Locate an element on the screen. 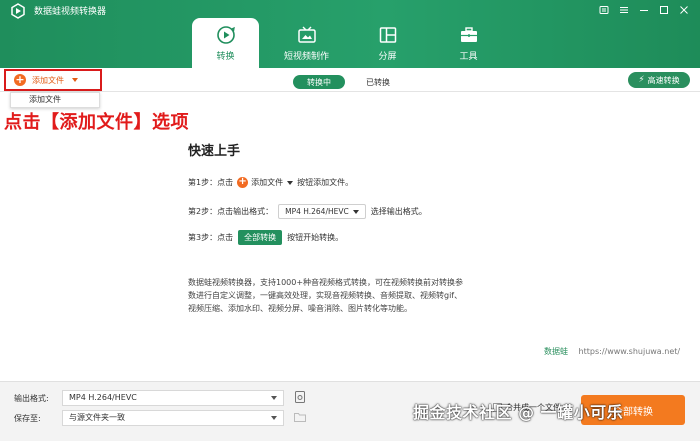 Image resolution: width=700 pixels, height=441 pixels. feedback-icon is located at coordinates (604, 10).